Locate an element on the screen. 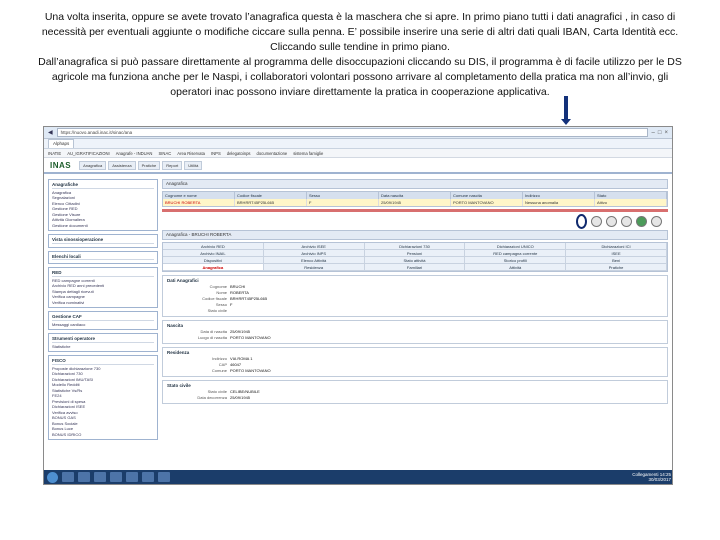  favorite-link: SINAC is located at coordinates (164, 153).